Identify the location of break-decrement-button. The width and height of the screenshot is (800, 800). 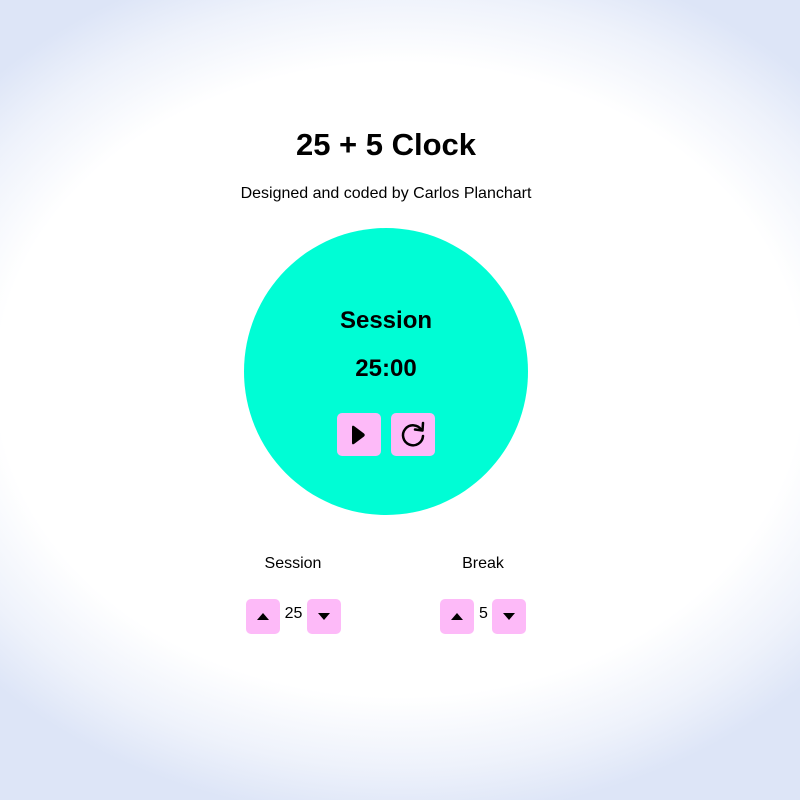
(509, 616).